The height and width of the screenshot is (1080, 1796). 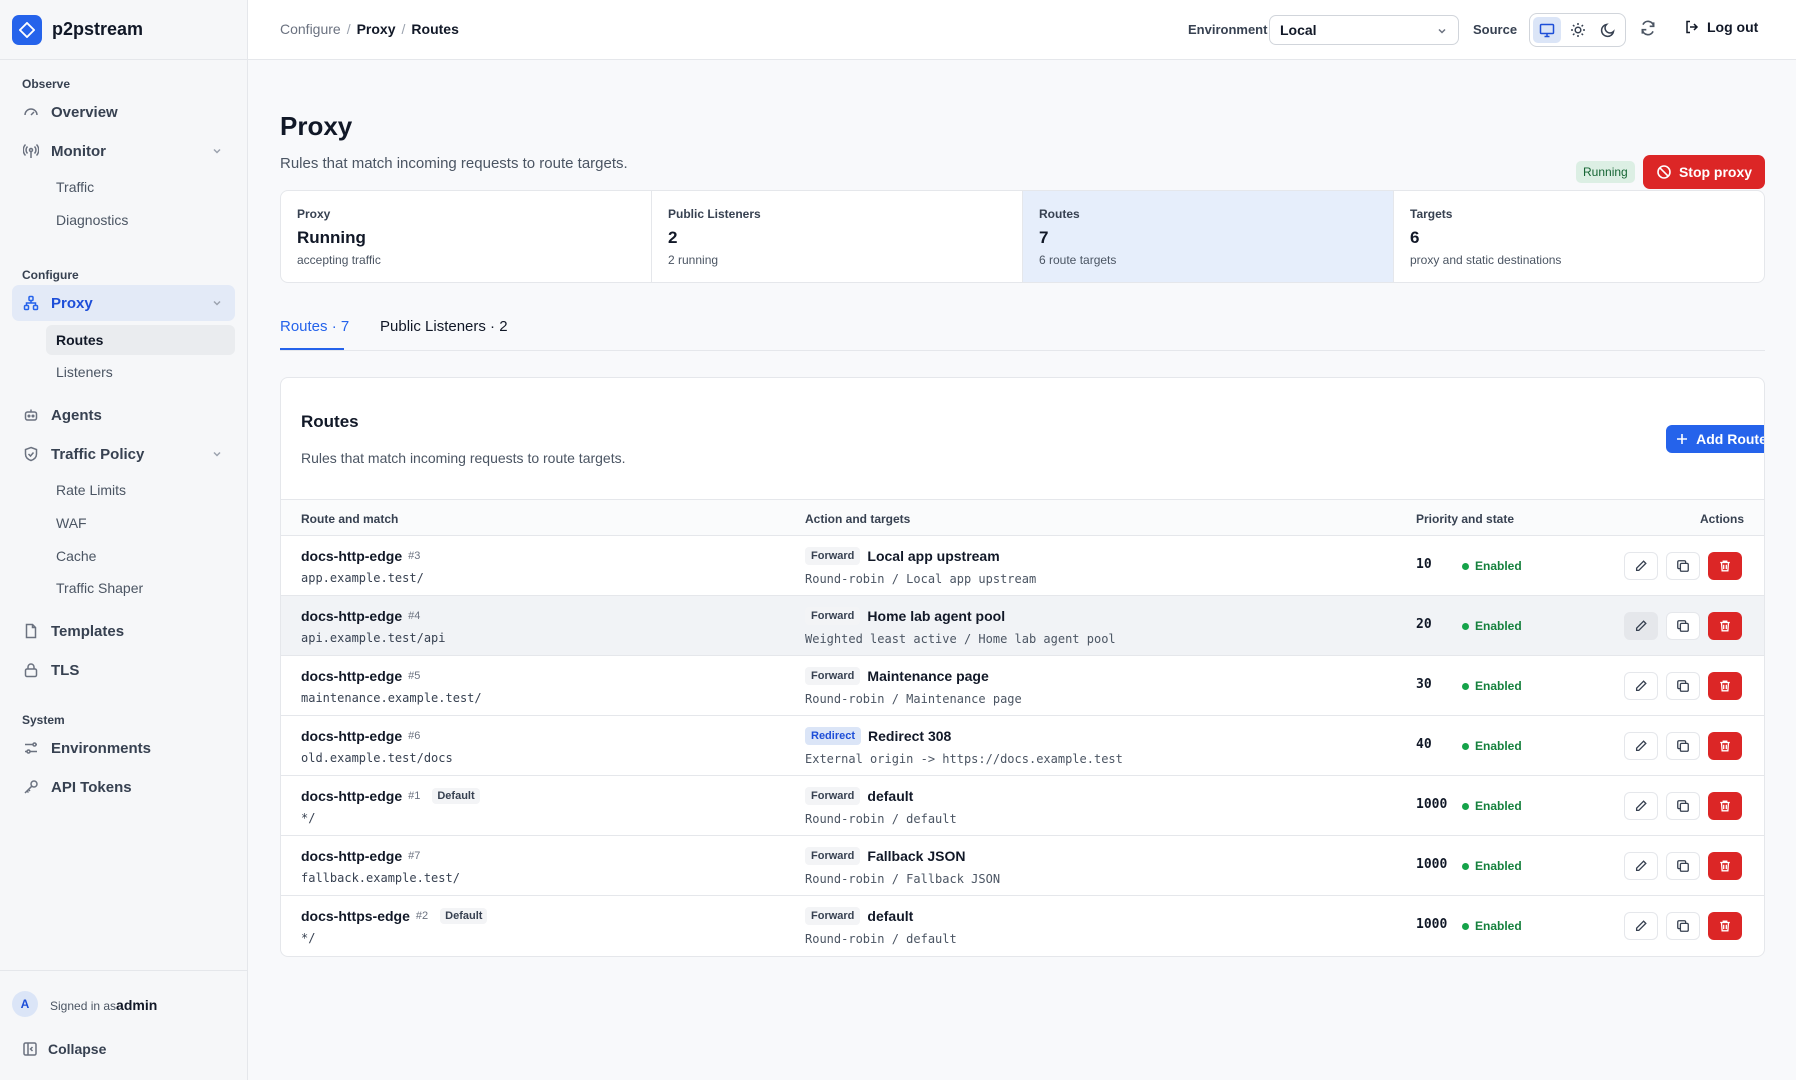 I want to click on stat-note: accepting traffic, so click(x=339, y=260).